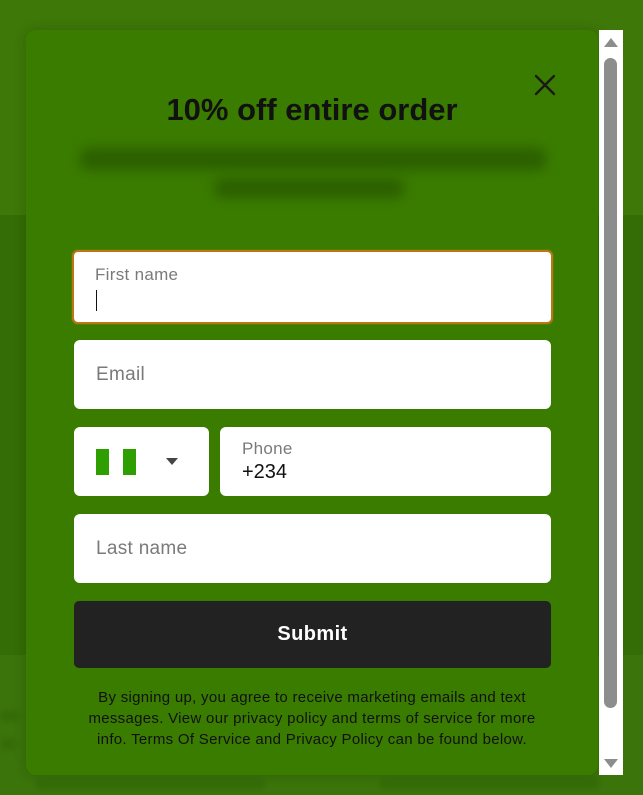 The width and height of the screenshot is (643, 795). What do you see at coordinates (611, 764) in the screenshot?
I see `scroll-down-arrow-icon` at bounding box center [611, 764].